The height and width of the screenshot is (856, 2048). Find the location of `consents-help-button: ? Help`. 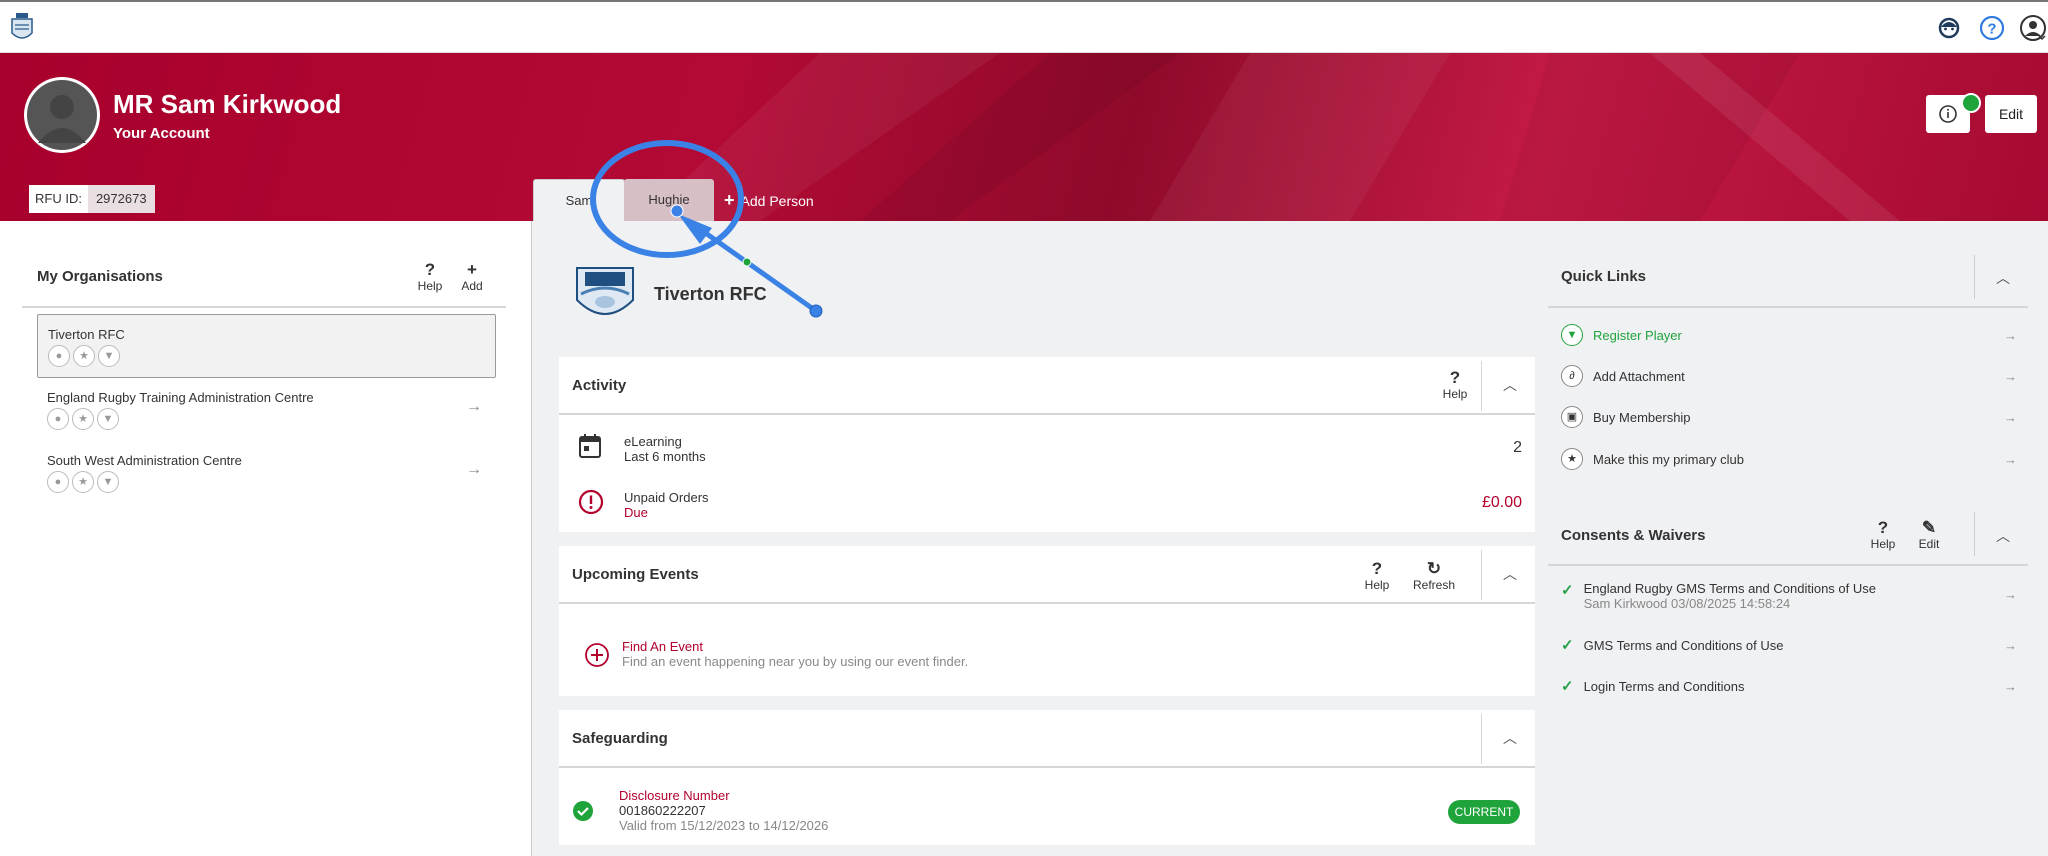

consents-help-button: ? Help is located at coordinates (1883, 535).